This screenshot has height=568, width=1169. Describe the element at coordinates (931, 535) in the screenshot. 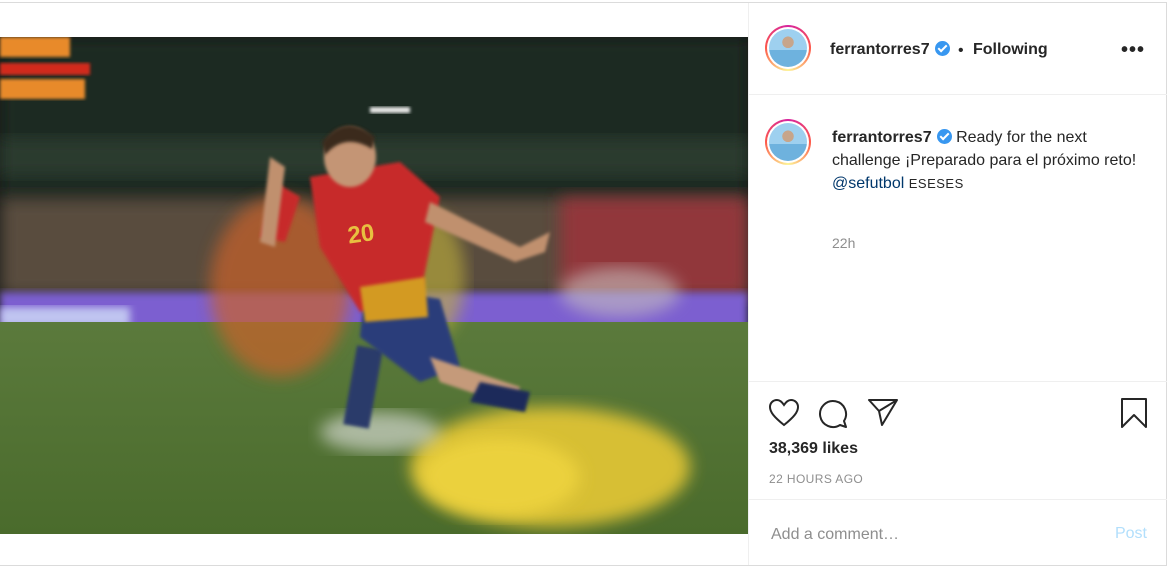

I see `comment-input` at that location.